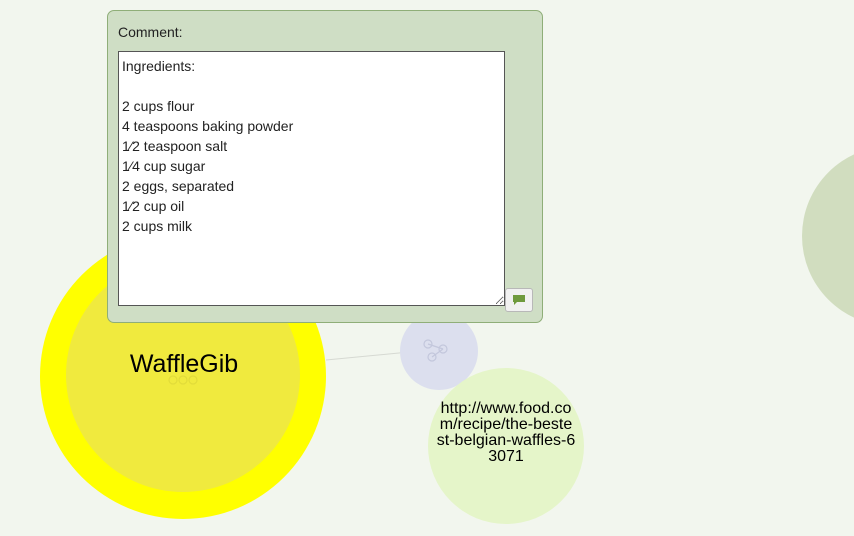 Image resolution: width=854 pixels, height=536 pixels. I want to click on comment-icon, so click(519, 300).